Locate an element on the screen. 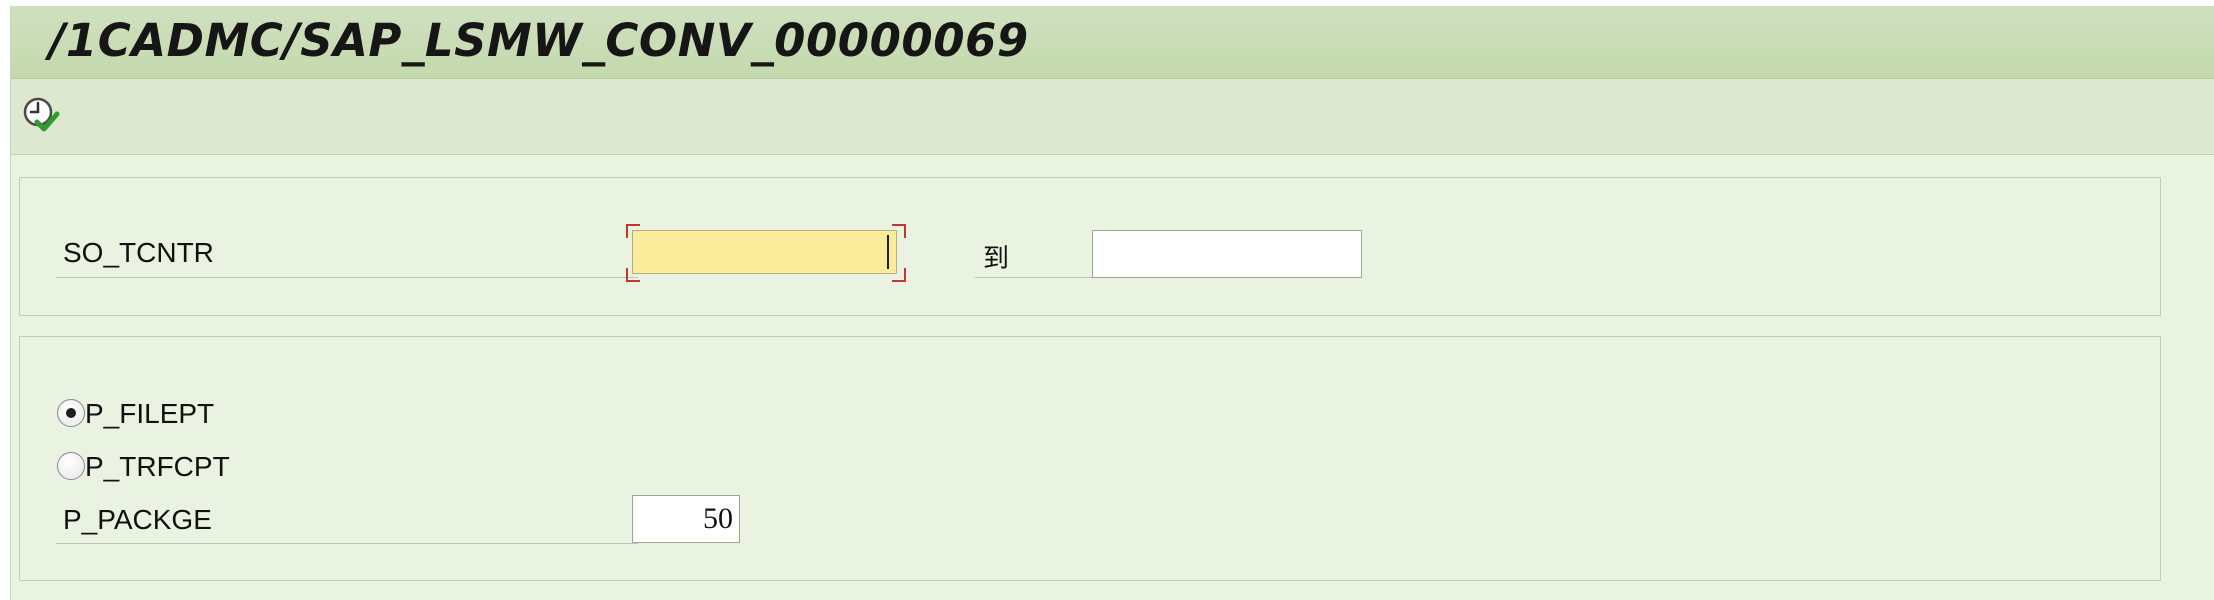 The width and height of the screenshot is (2214, 600). so-tcntr-label: SO_TCNTR is located at coordinates (138, 252).